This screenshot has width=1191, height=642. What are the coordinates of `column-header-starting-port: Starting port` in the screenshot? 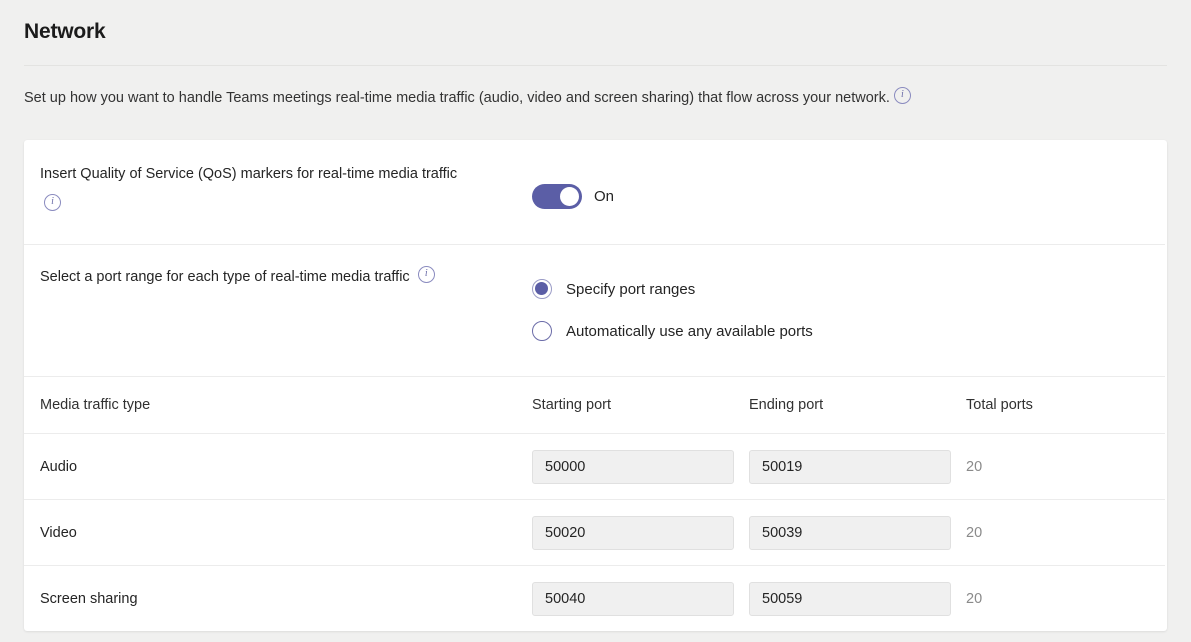 It's located at (571, 405).